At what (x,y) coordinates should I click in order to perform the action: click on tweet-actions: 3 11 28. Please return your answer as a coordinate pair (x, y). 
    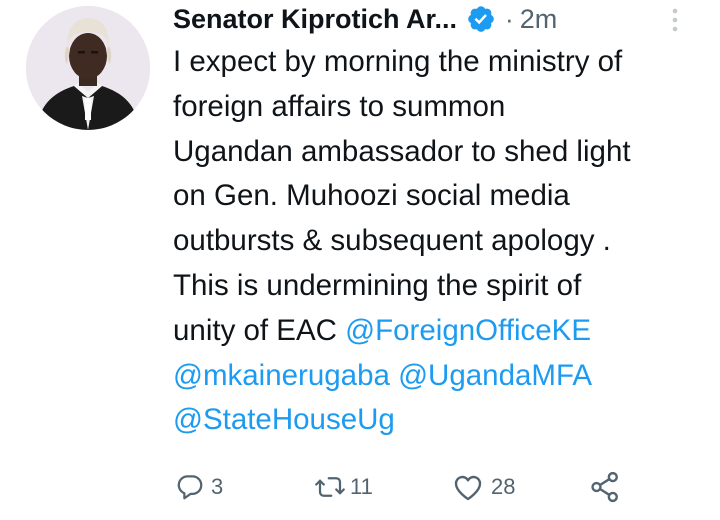
    Looking at the image, I should click on (443, 487).